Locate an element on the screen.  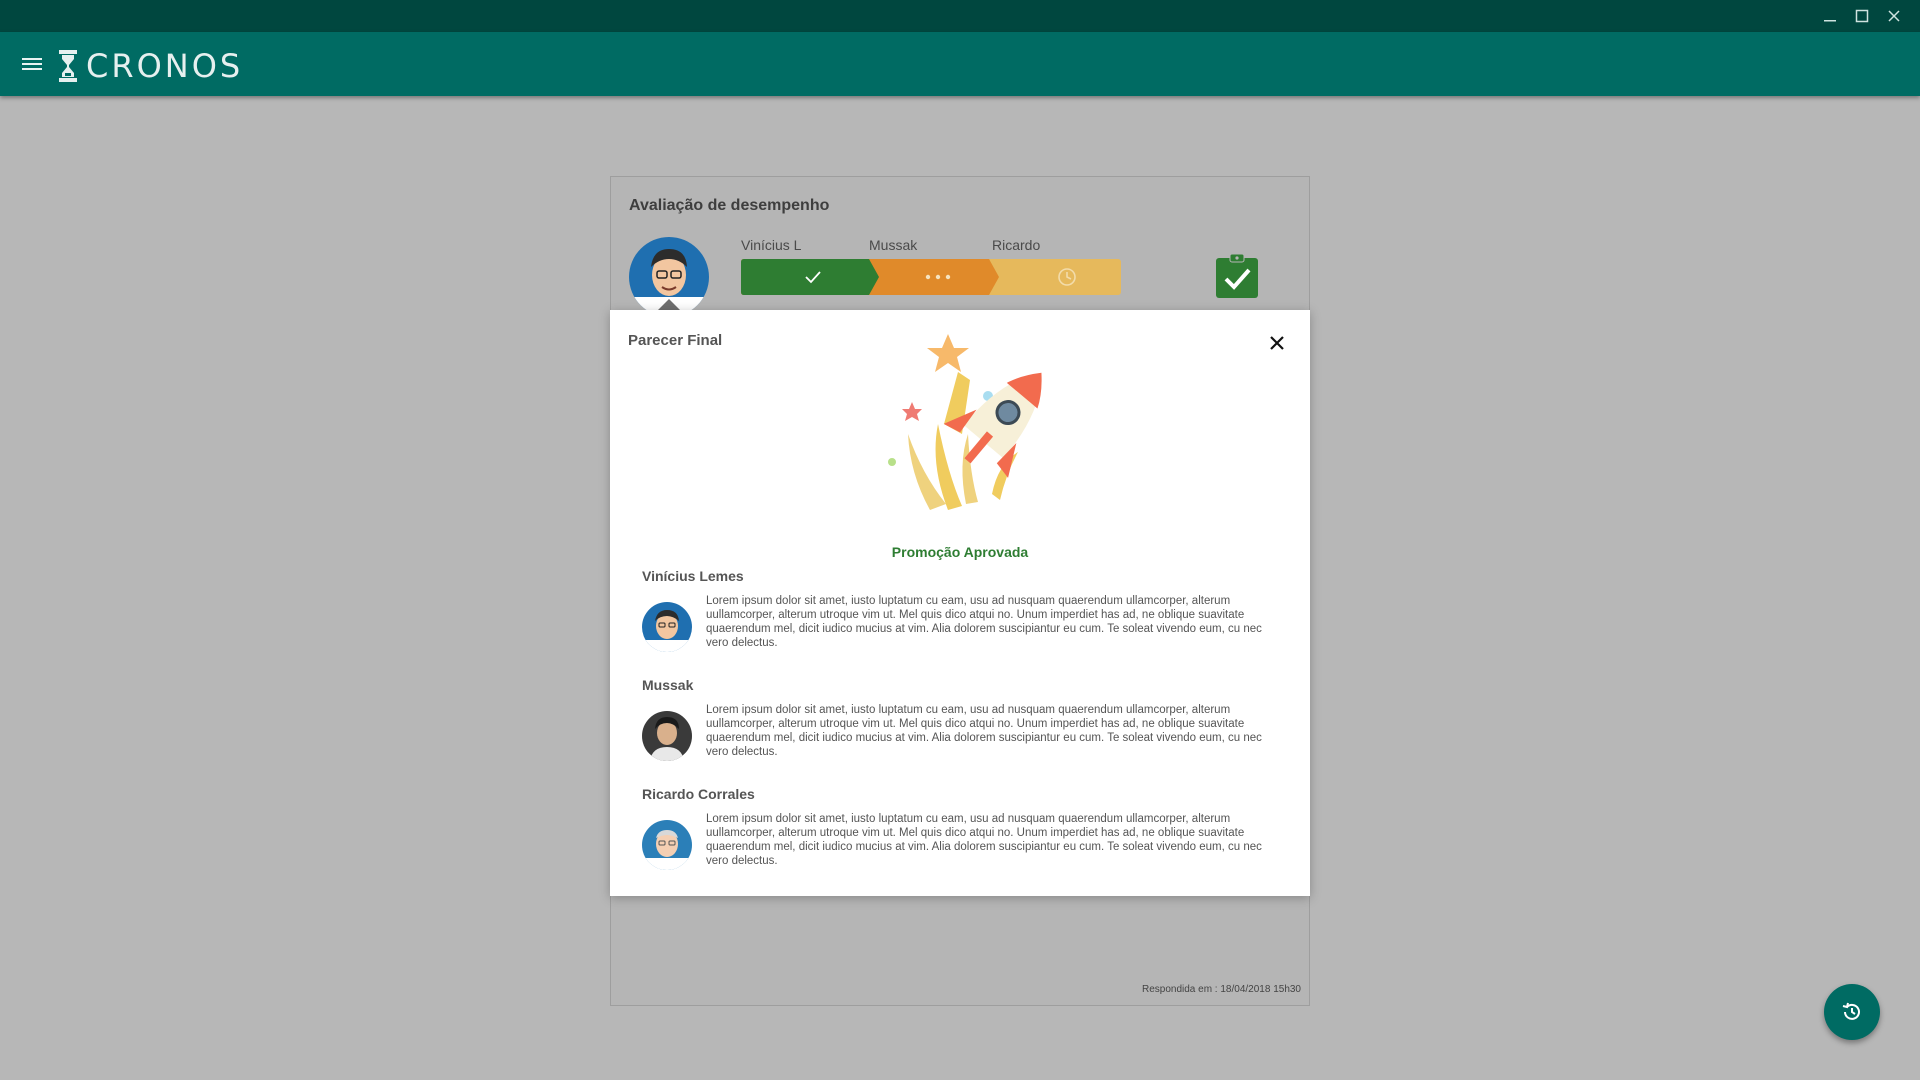
step-name: Mussak is located at coordinates (893, 245).